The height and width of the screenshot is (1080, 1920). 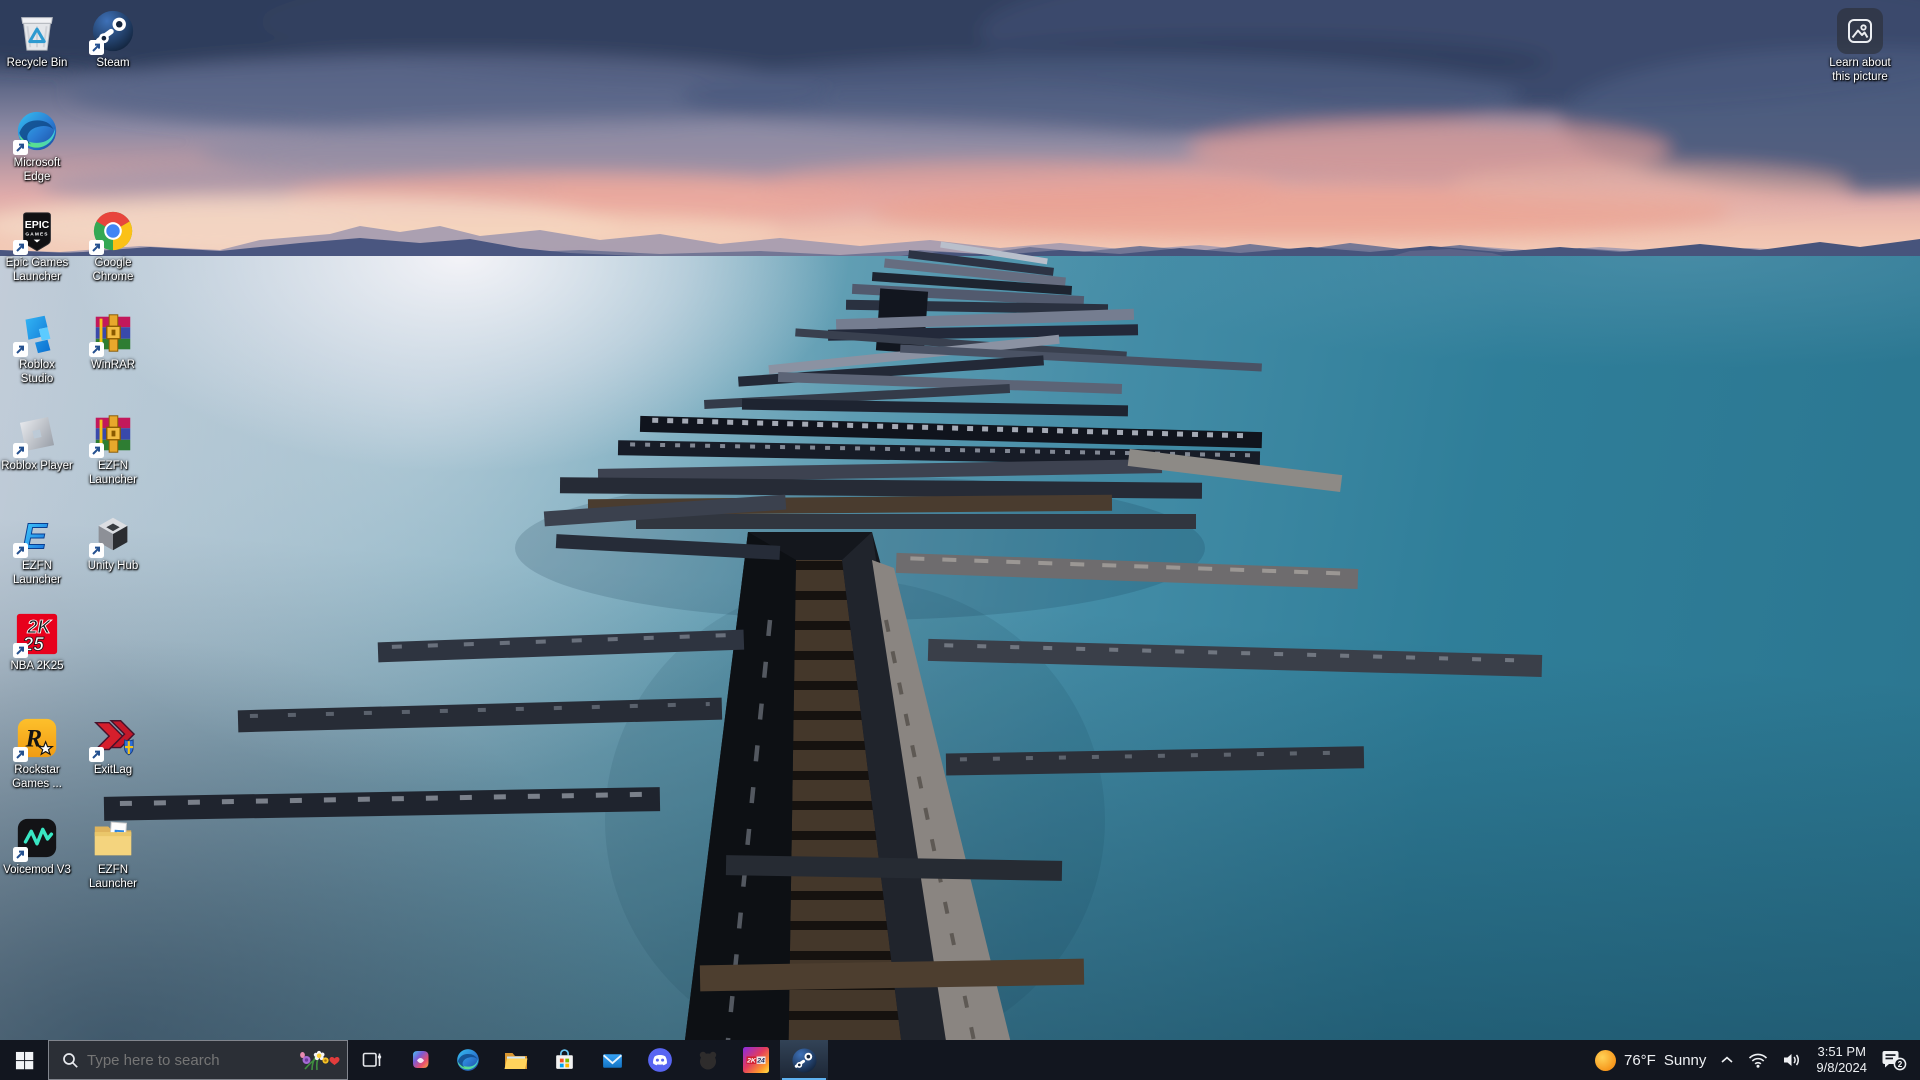 I want to click on unity-hub-icon, so click(x=112, y=534).